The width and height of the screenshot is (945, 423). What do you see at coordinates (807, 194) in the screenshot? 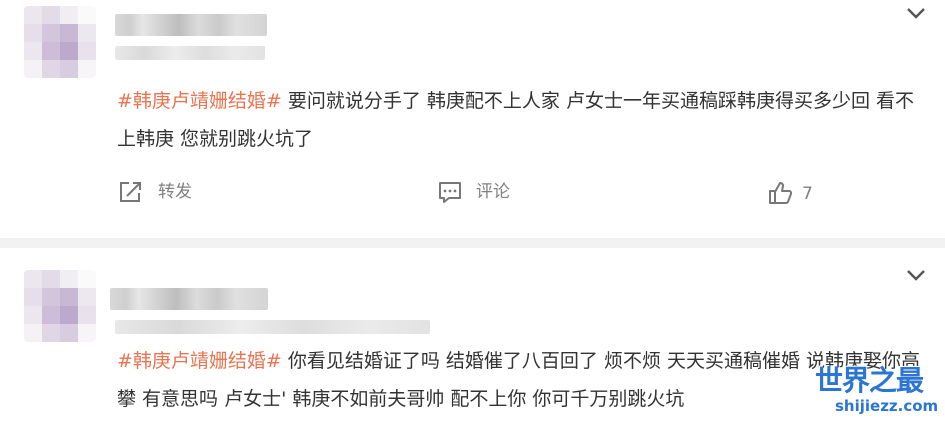
I see `like-count: 7` at bounding box center [807, 194].